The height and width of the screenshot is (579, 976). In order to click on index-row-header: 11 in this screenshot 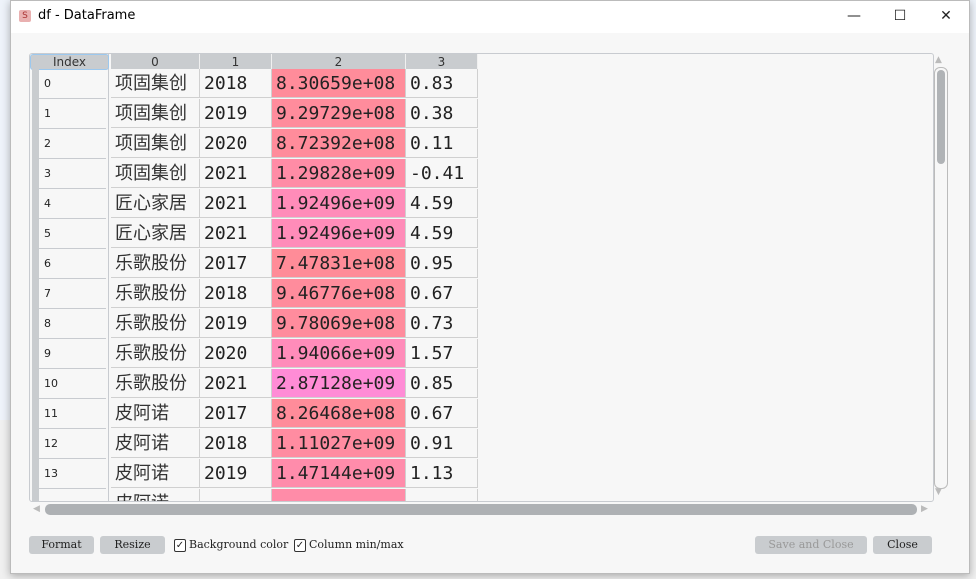, I will do `click(69, 414)`.